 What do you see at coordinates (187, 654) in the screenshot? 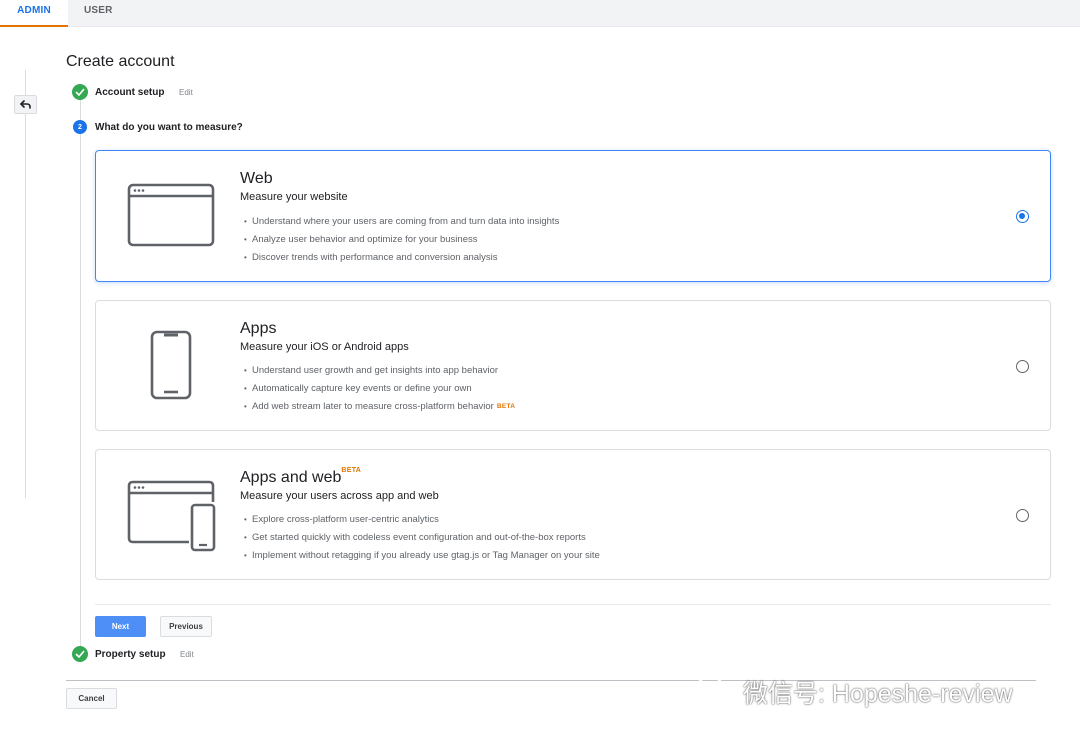
I see `step-property-setup-edit-link: Edit` at bounding box center [187, 654].